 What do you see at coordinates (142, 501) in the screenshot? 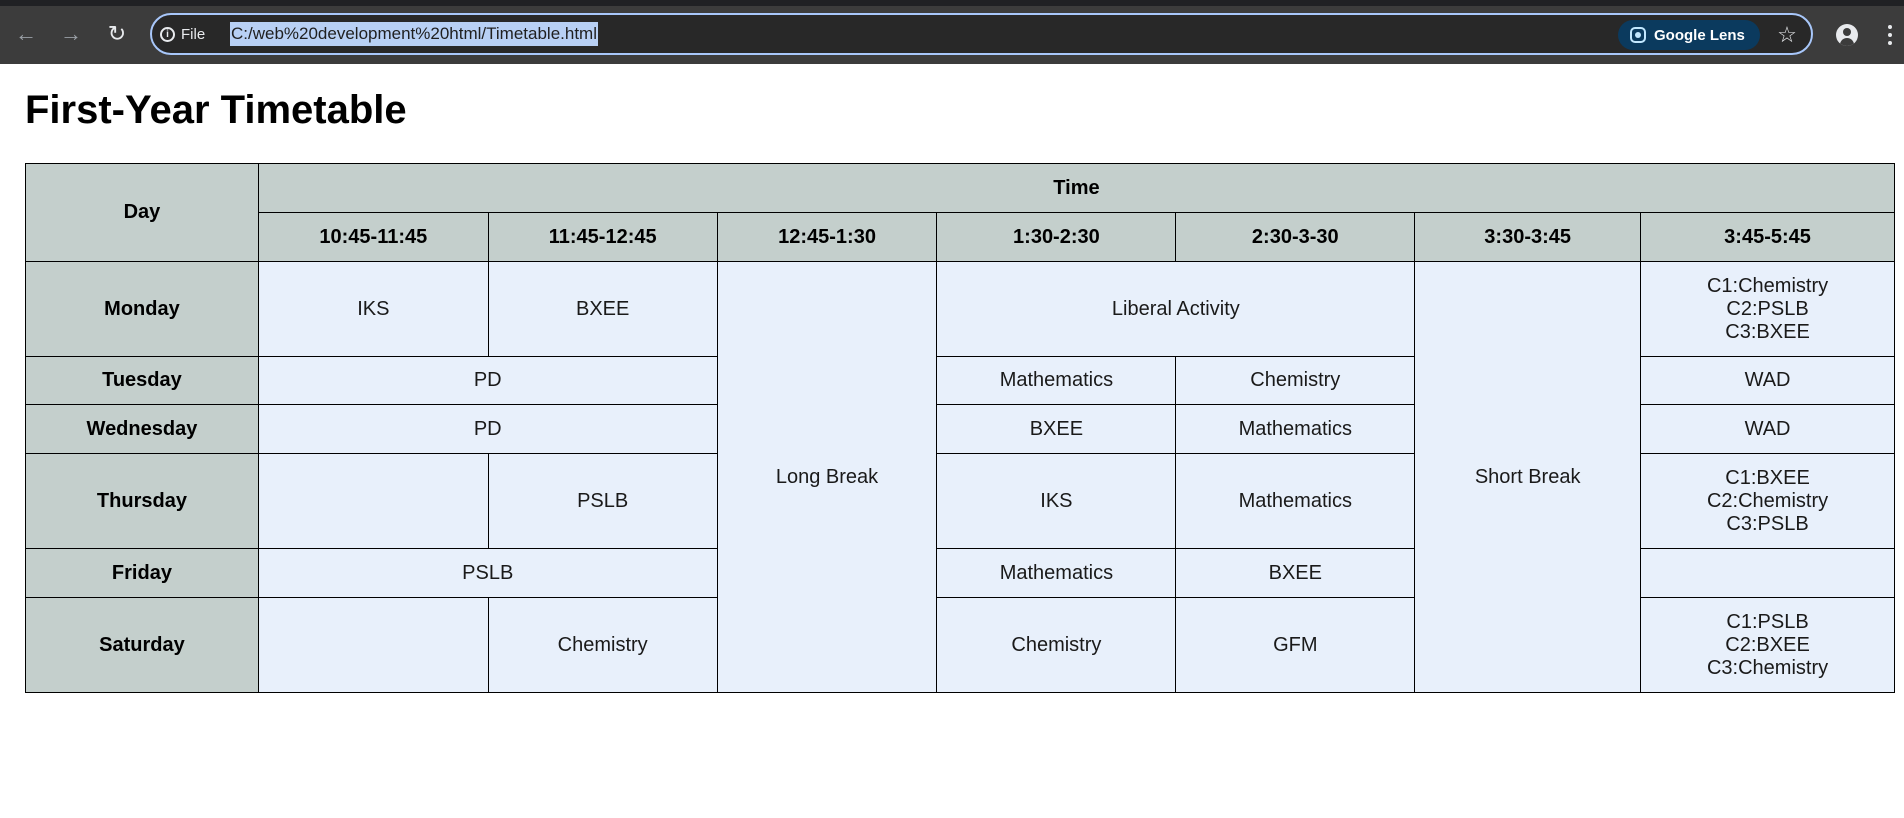
I see `day-cell: Thursday` at bounding box center [142, 501].